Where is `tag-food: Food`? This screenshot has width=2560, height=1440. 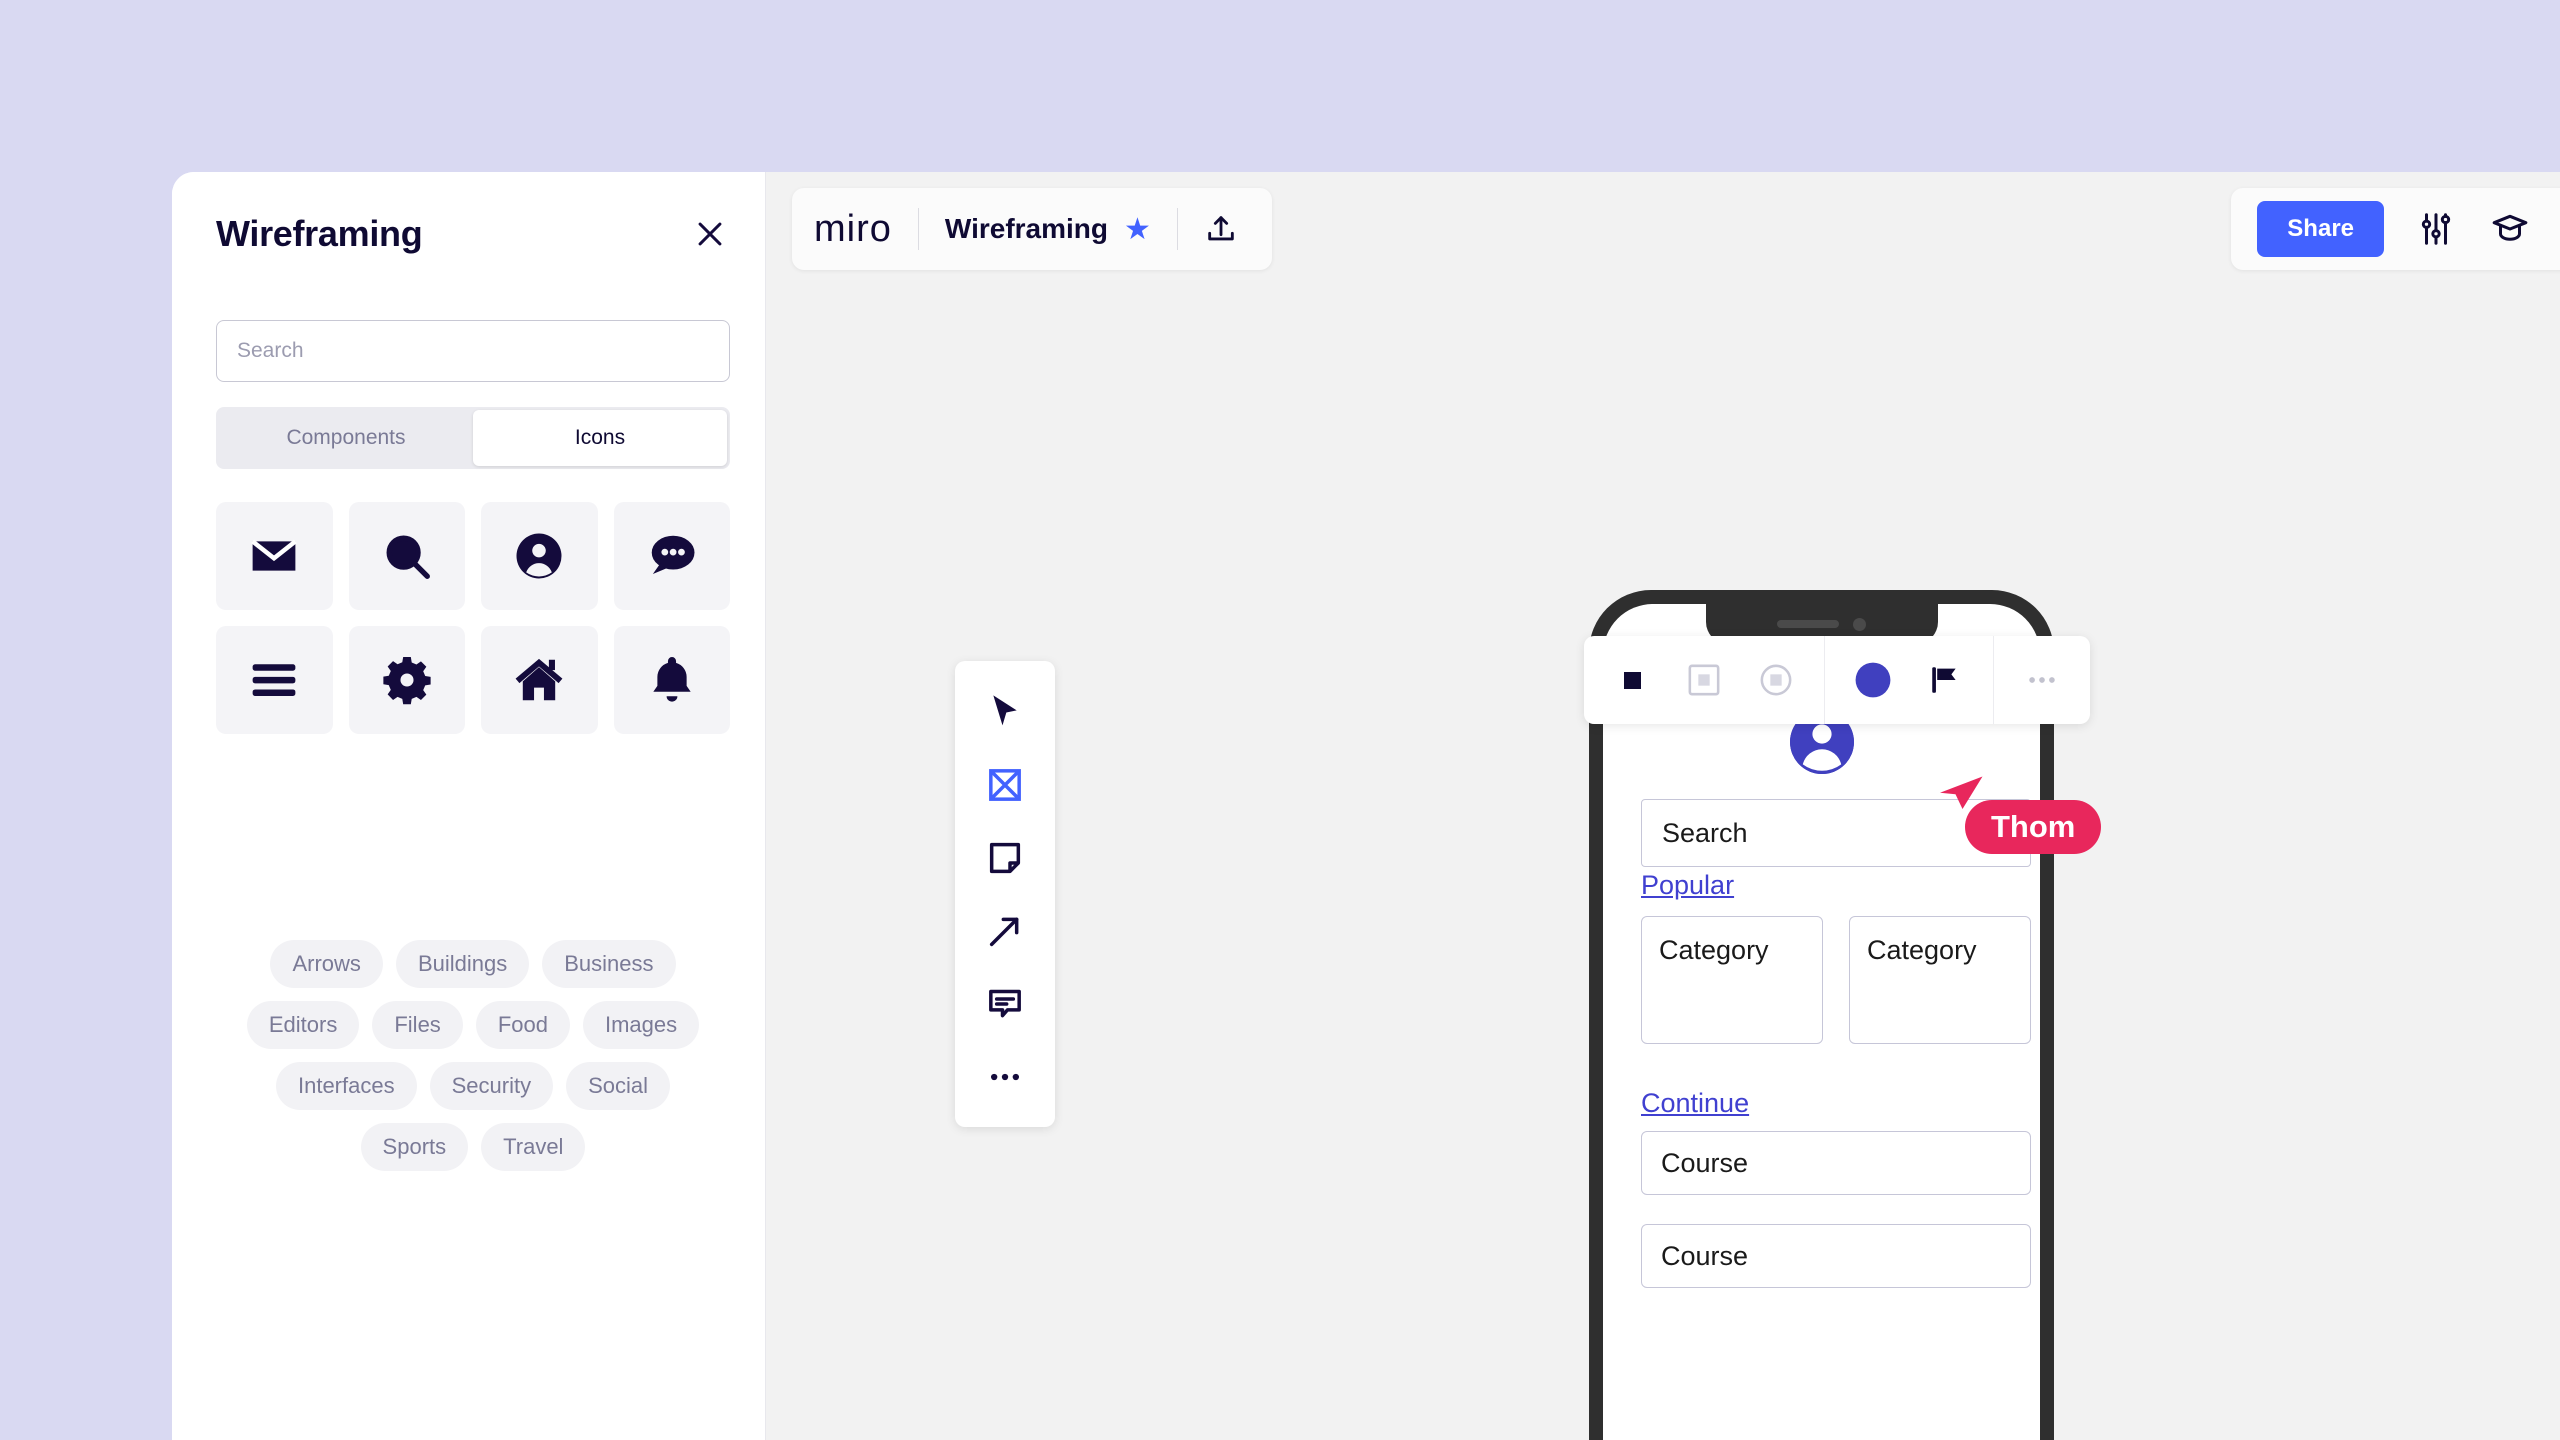 tag-food: Food is located at coordinates (522, 1025).